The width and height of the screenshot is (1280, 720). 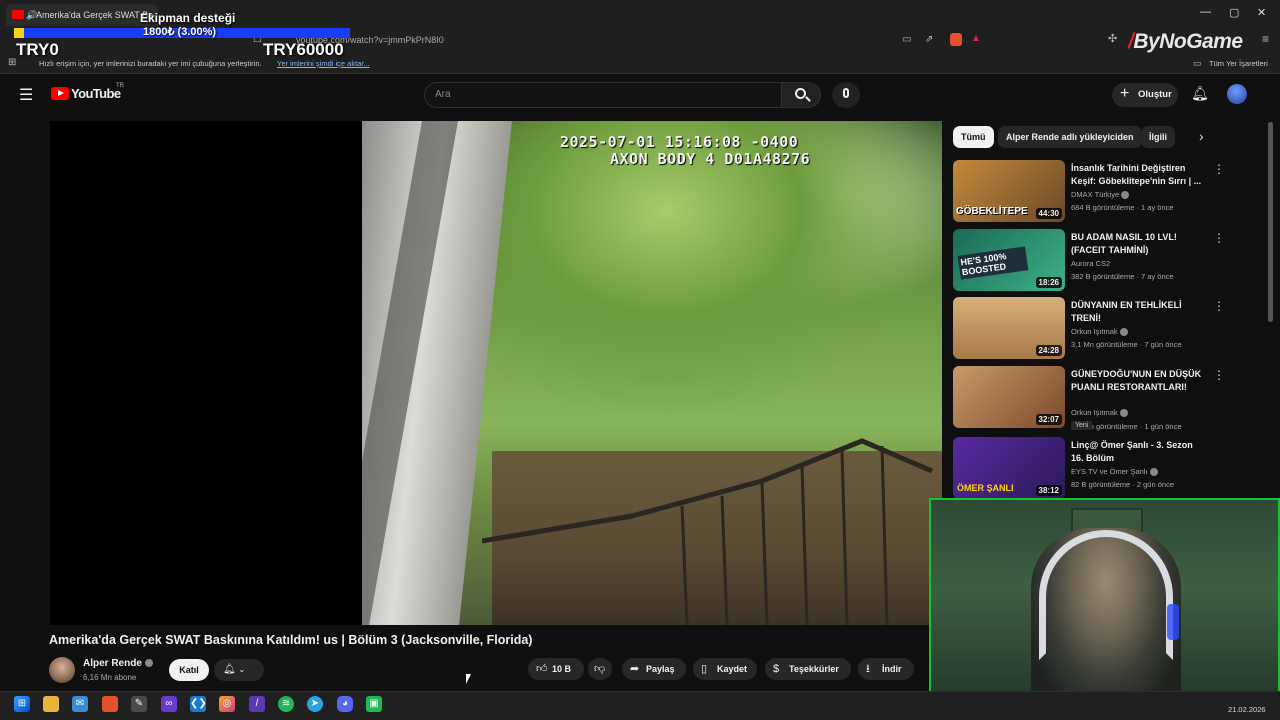 What do you see at coordinates (110, 704) in the screenshot?
I see `brave-browser-icon` at bounding box center [110, 704].